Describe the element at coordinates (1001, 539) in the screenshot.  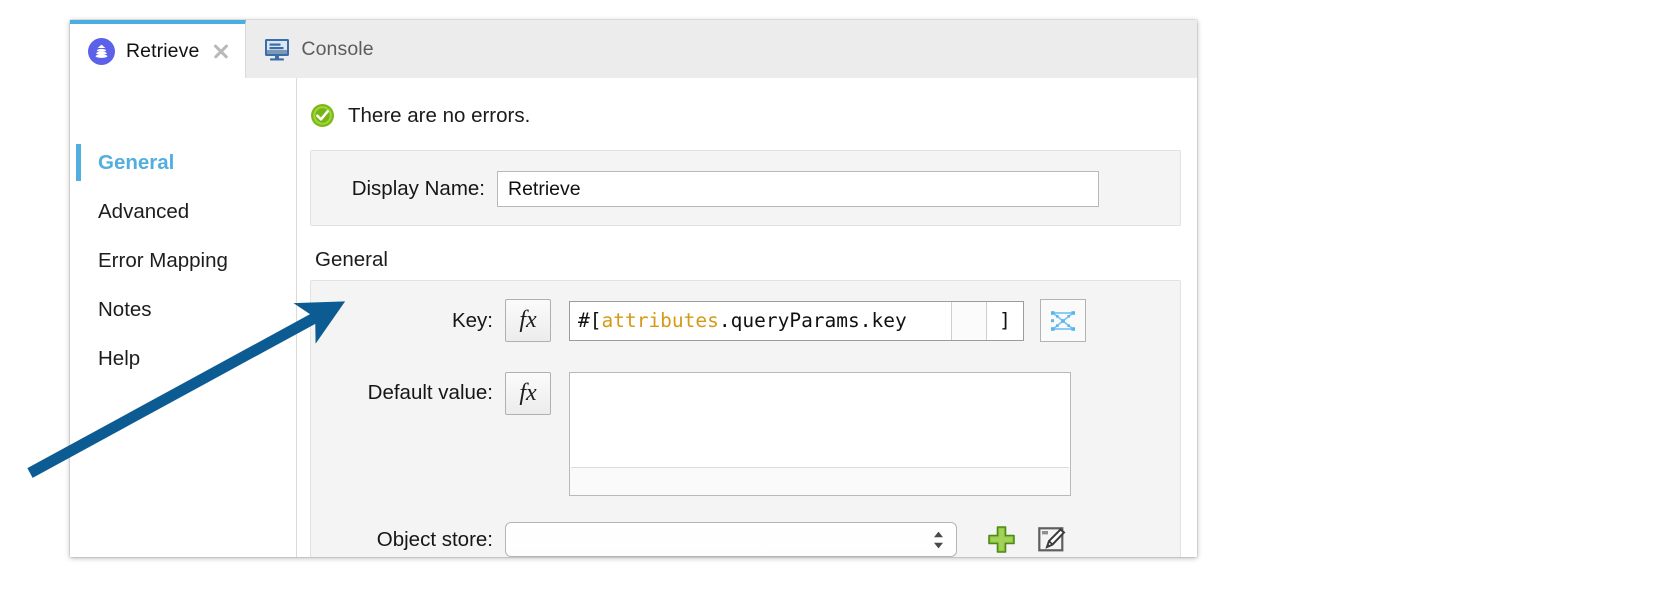
I see `plus-icon` at that location.